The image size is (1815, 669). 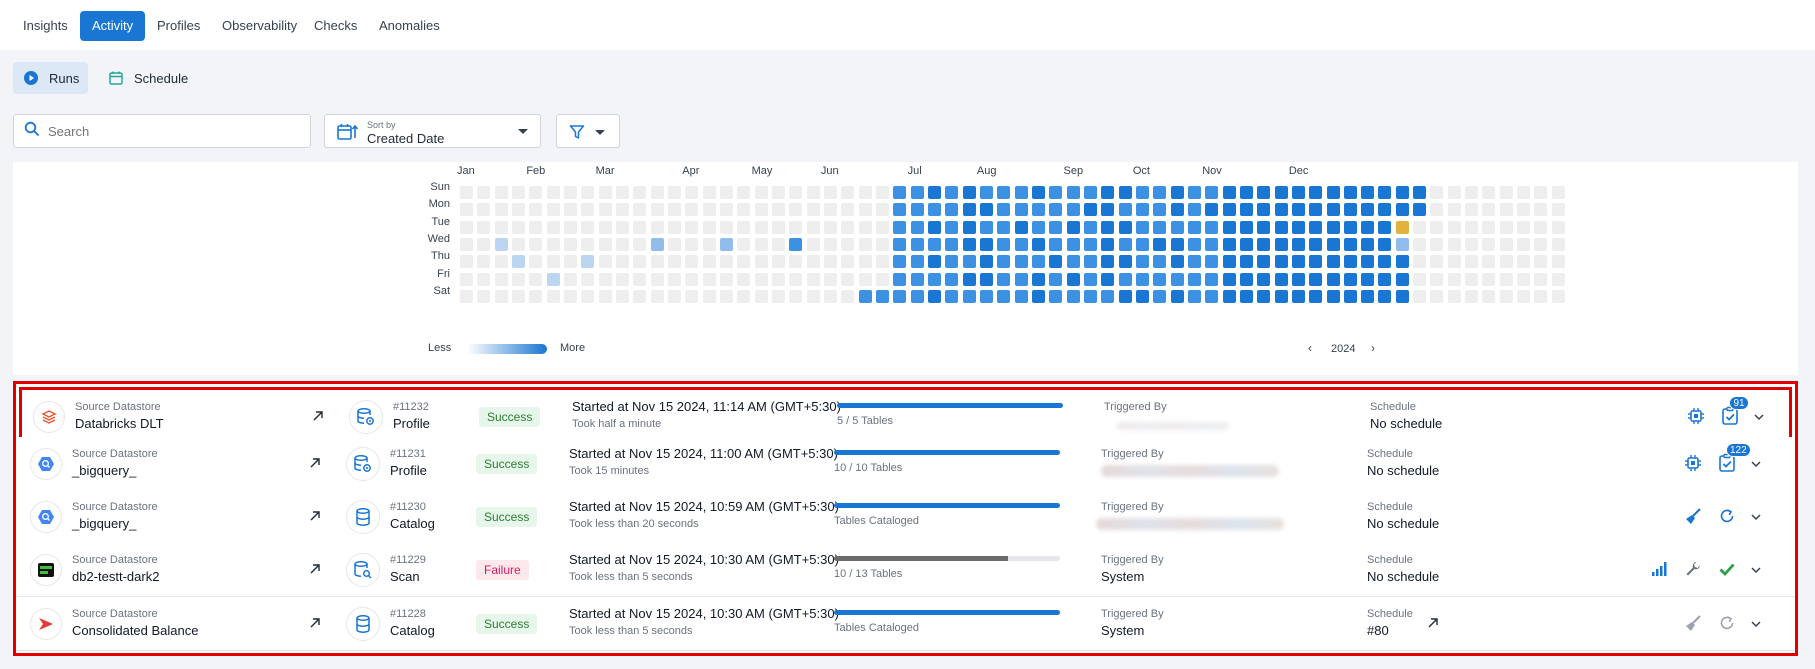 I want to click on next-year-icon: ›, so click(x=1373, y=348).